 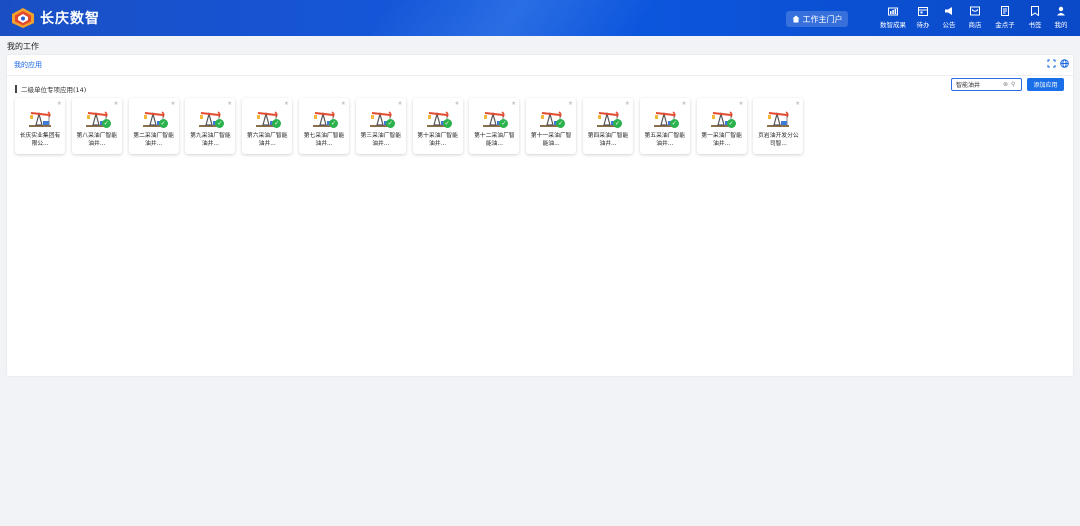 I want to click on chart-folder-icon, so click(x=893, y=11).